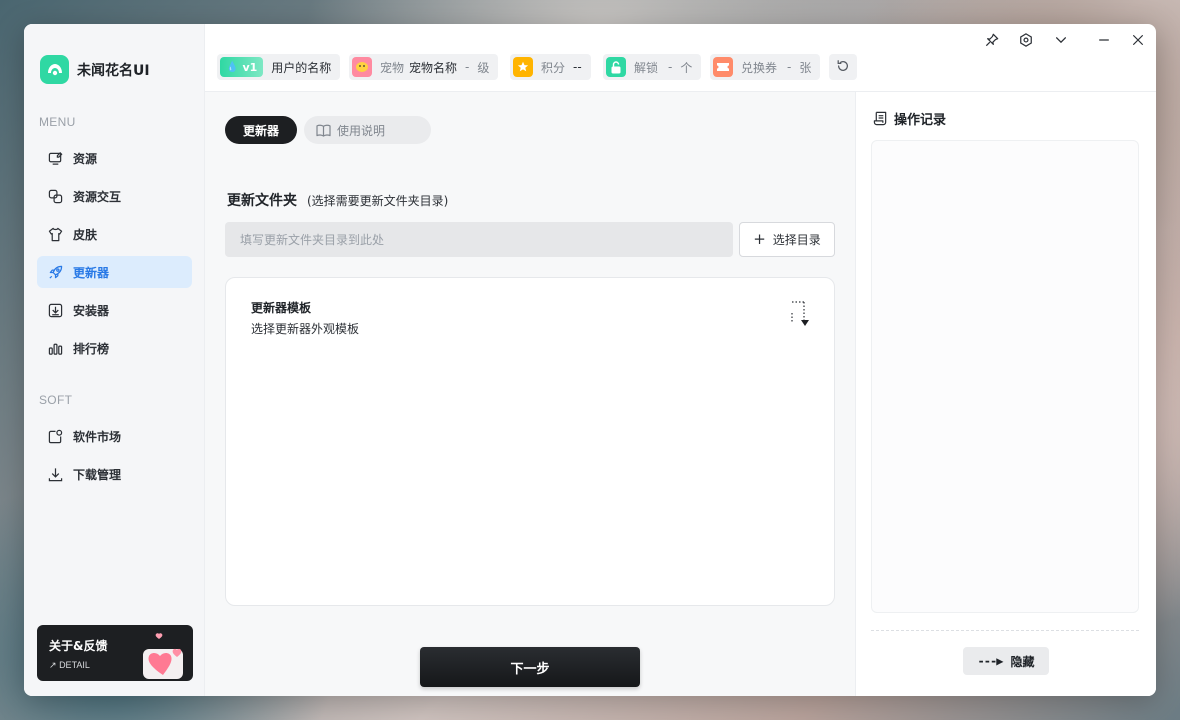 The height and width of the screenshot is (720, 1180). Describe the element at coordinates (56, 400) in the screenshot. I see `soft-section-label: SOFT` at that location.